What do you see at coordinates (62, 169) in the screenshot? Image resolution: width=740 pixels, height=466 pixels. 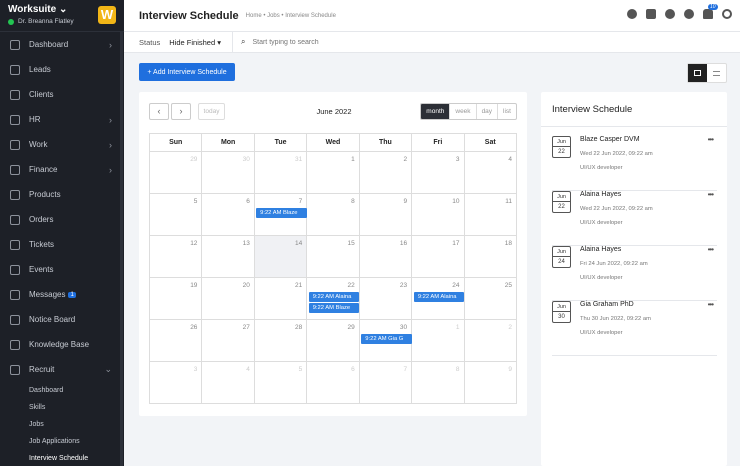 I see `sidebar-item-finance: Finance ›` at bounding box center [62, 169].